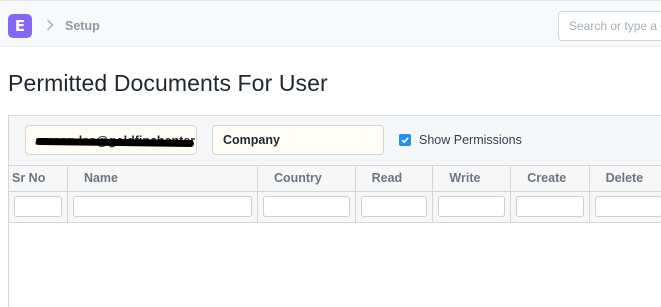 This screenshot has width=661, height=307. I want to click on show-permissions-checkbox, so click(405, 140).